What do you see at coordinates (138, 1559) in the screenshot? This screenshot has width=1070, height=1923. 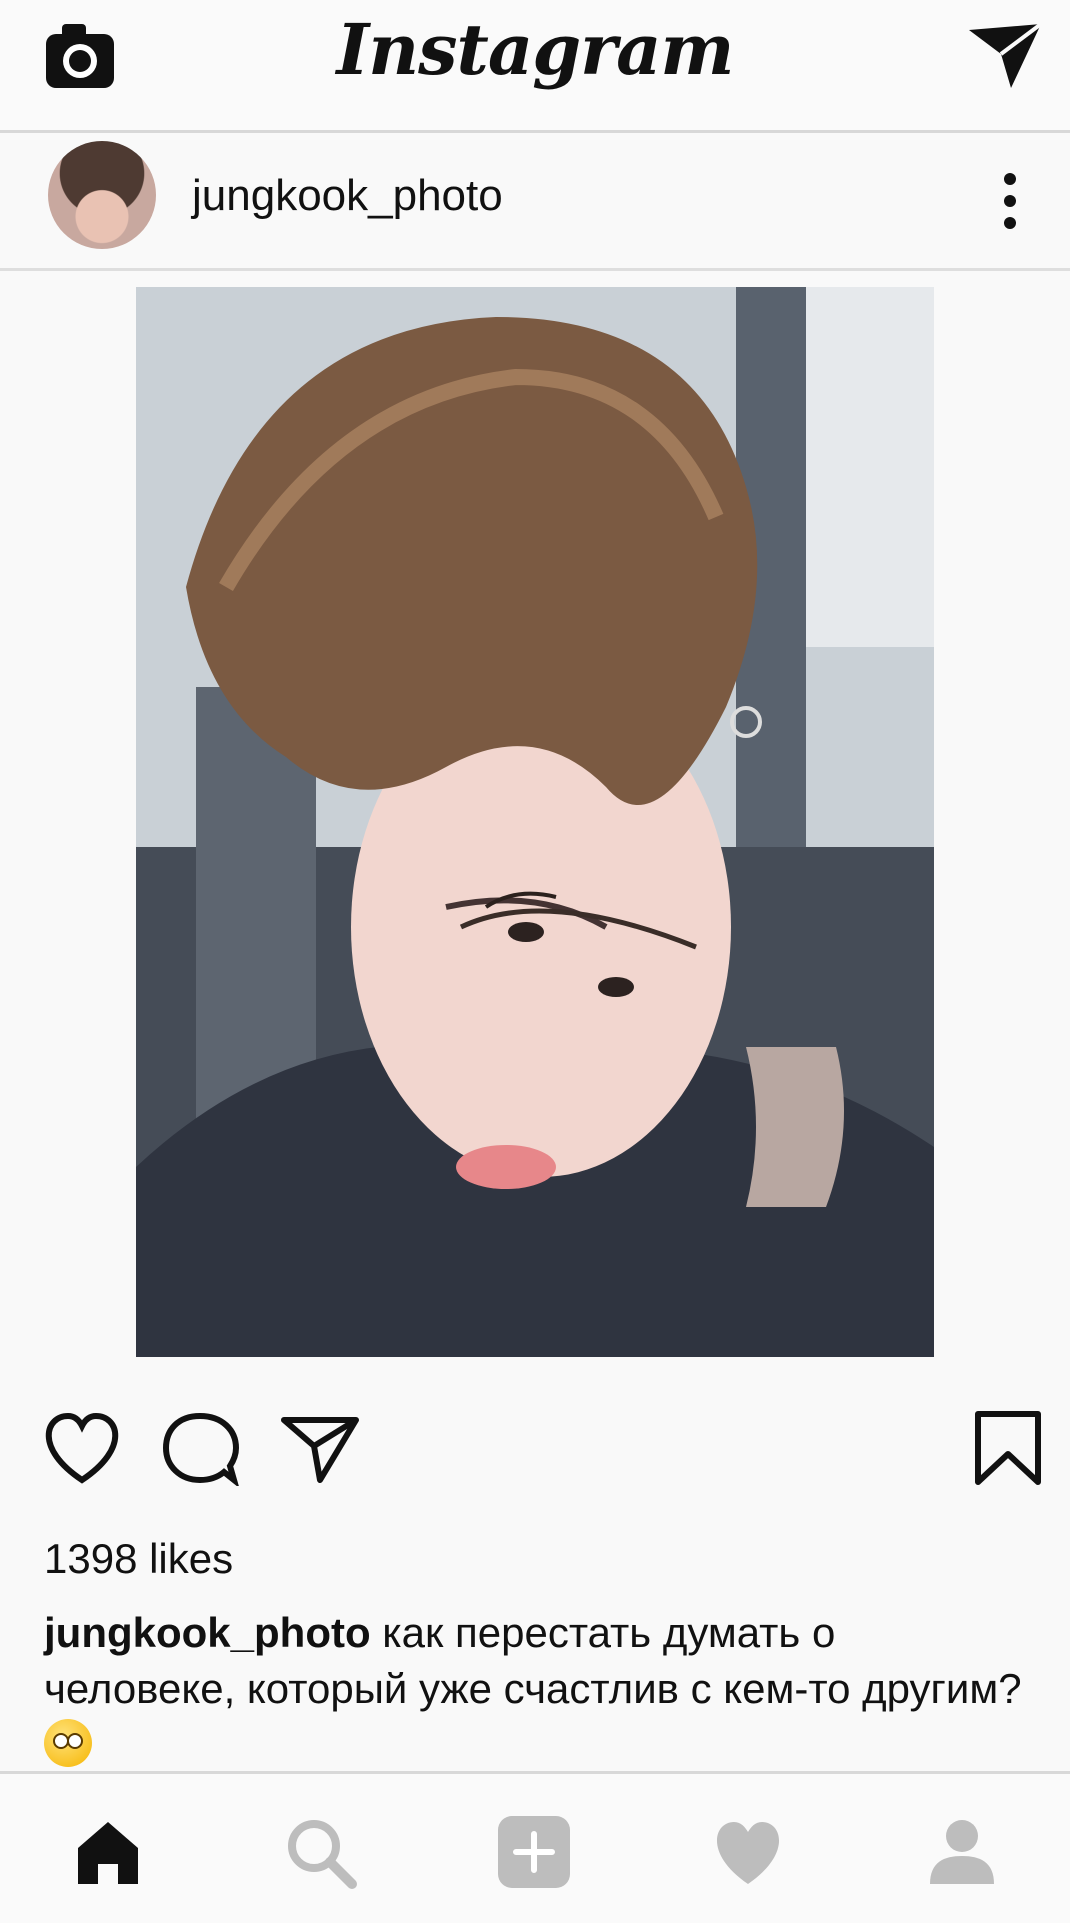 I see `likes-count: 1398 likes` at bounding box center [138, 1559].